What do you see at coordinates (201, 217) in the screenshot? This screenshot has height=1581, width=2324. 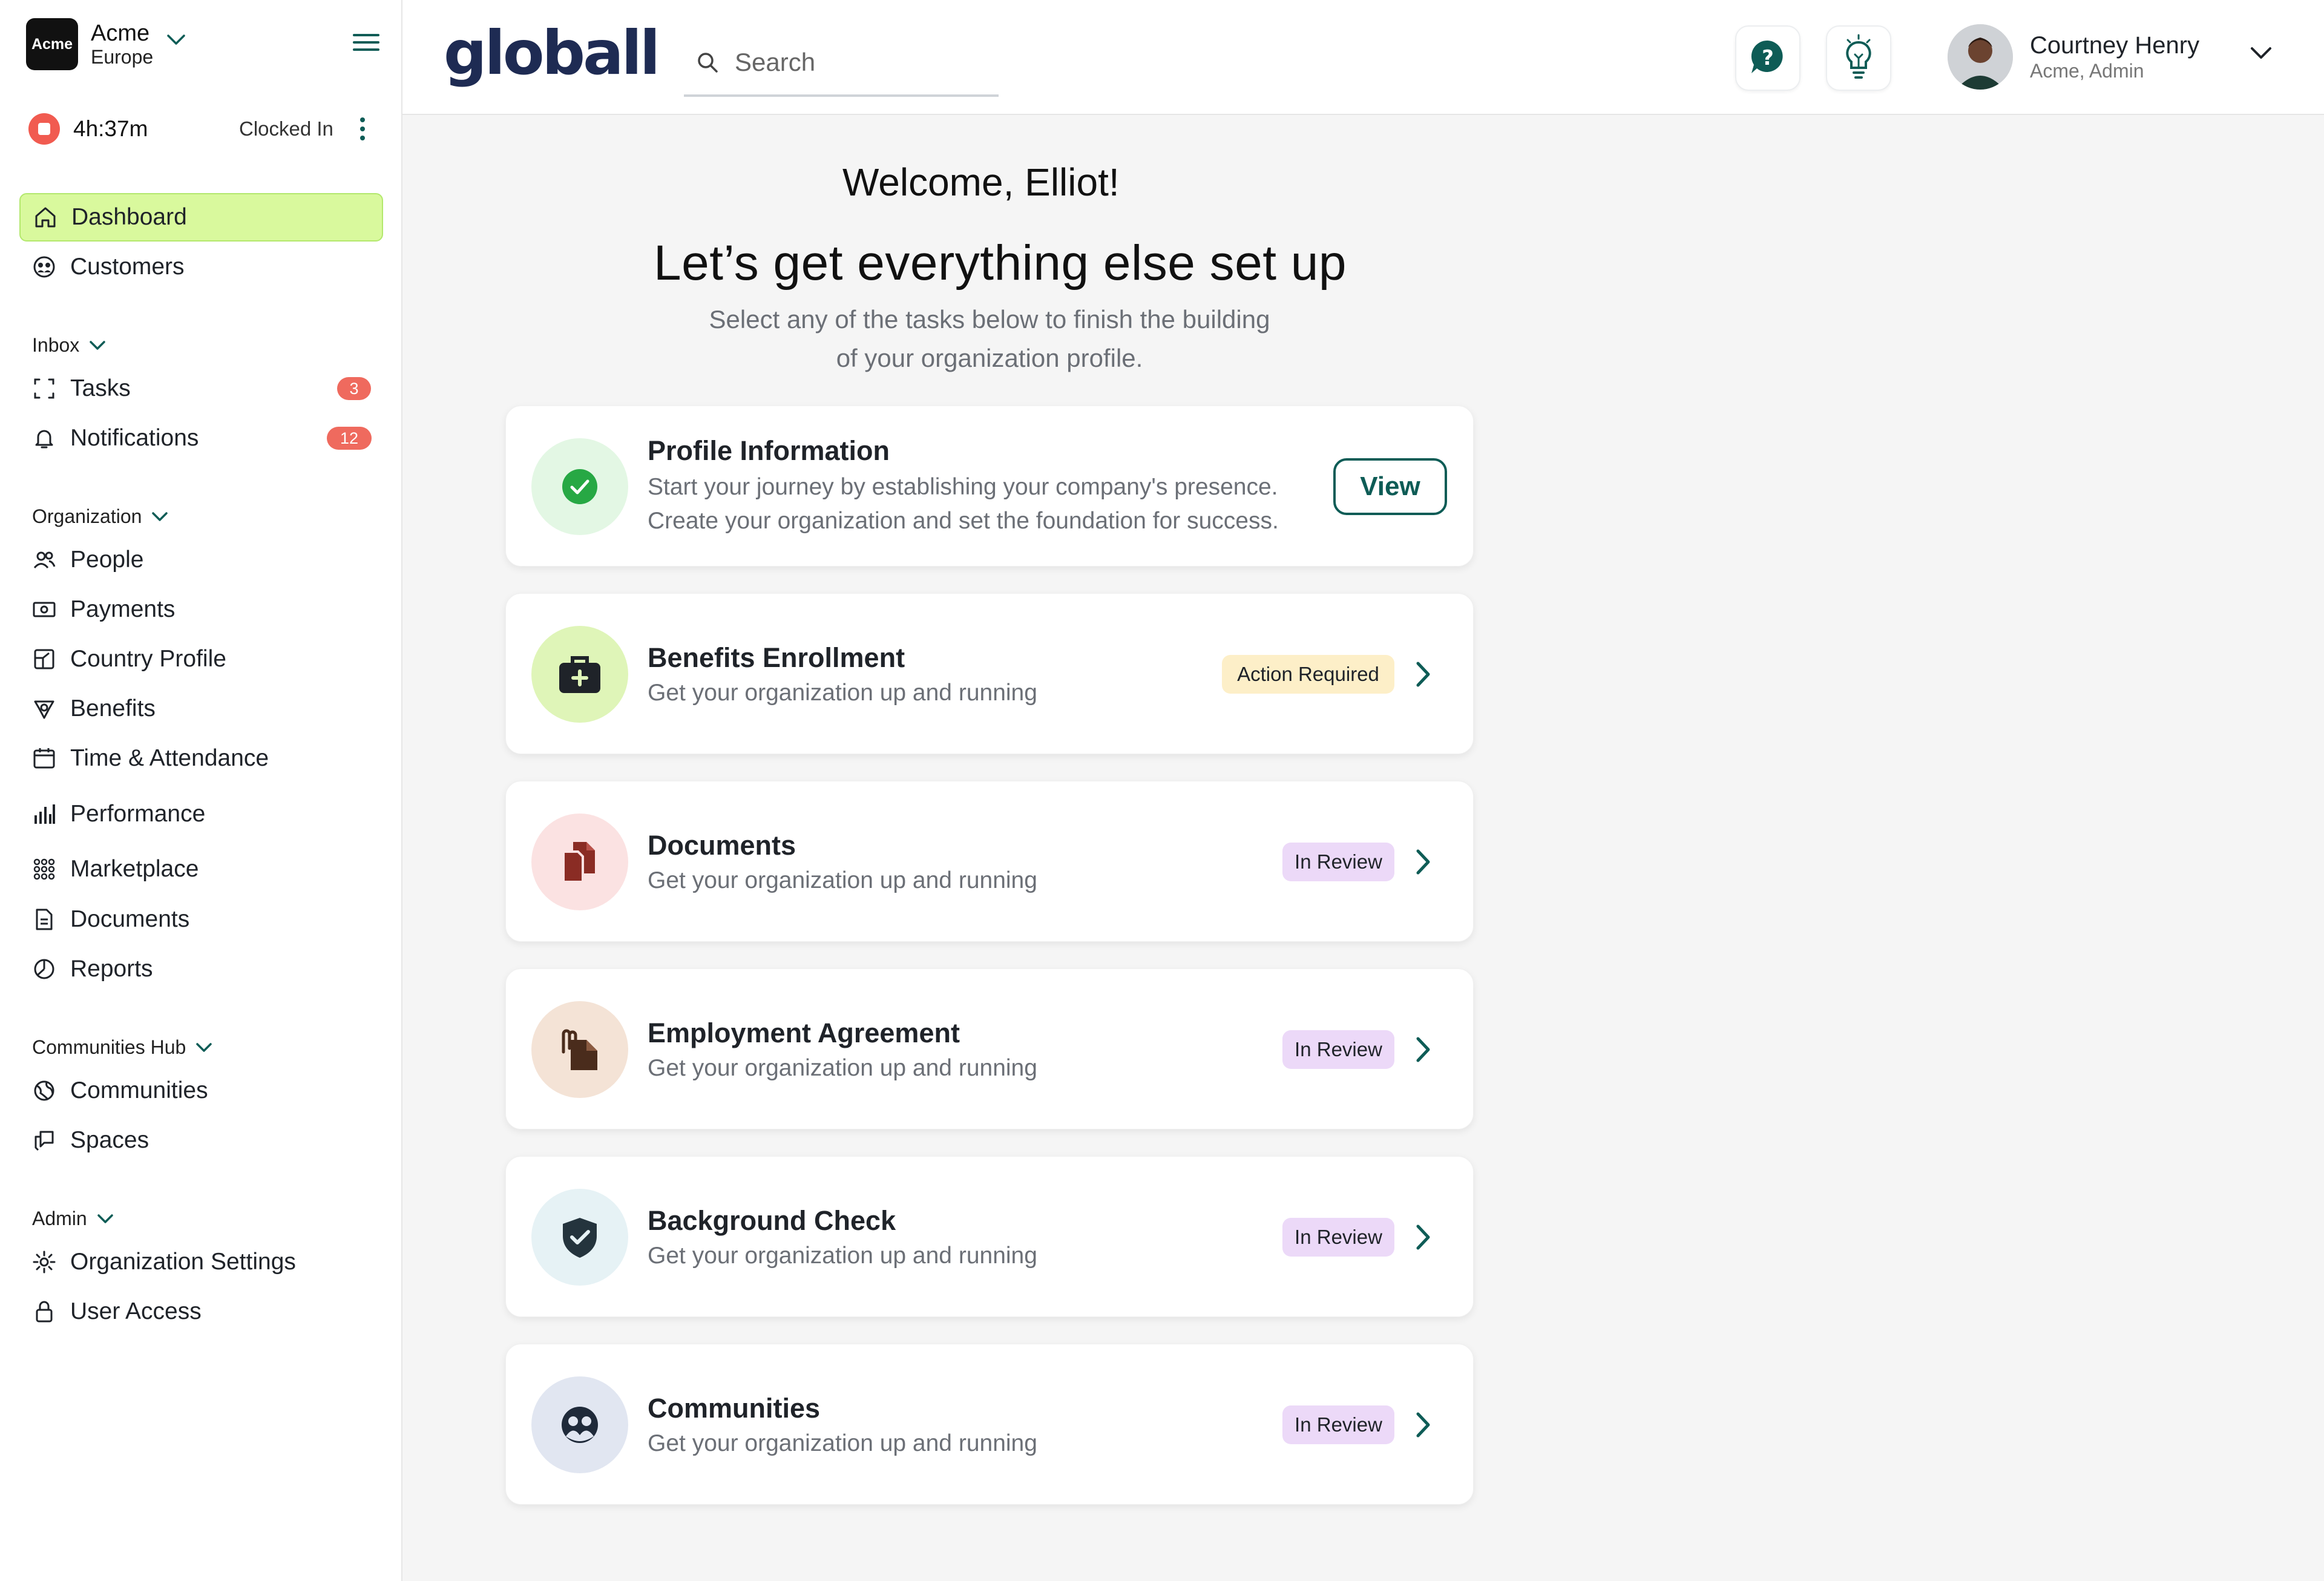 I see `sidebar-item-dashboard: Dashboard` at bounding box center [201, 217].